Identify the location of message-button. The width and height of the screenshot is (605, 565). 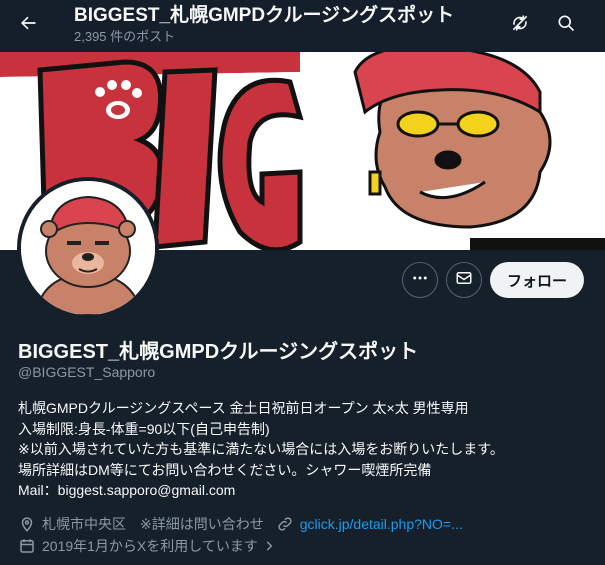
(464, 280).